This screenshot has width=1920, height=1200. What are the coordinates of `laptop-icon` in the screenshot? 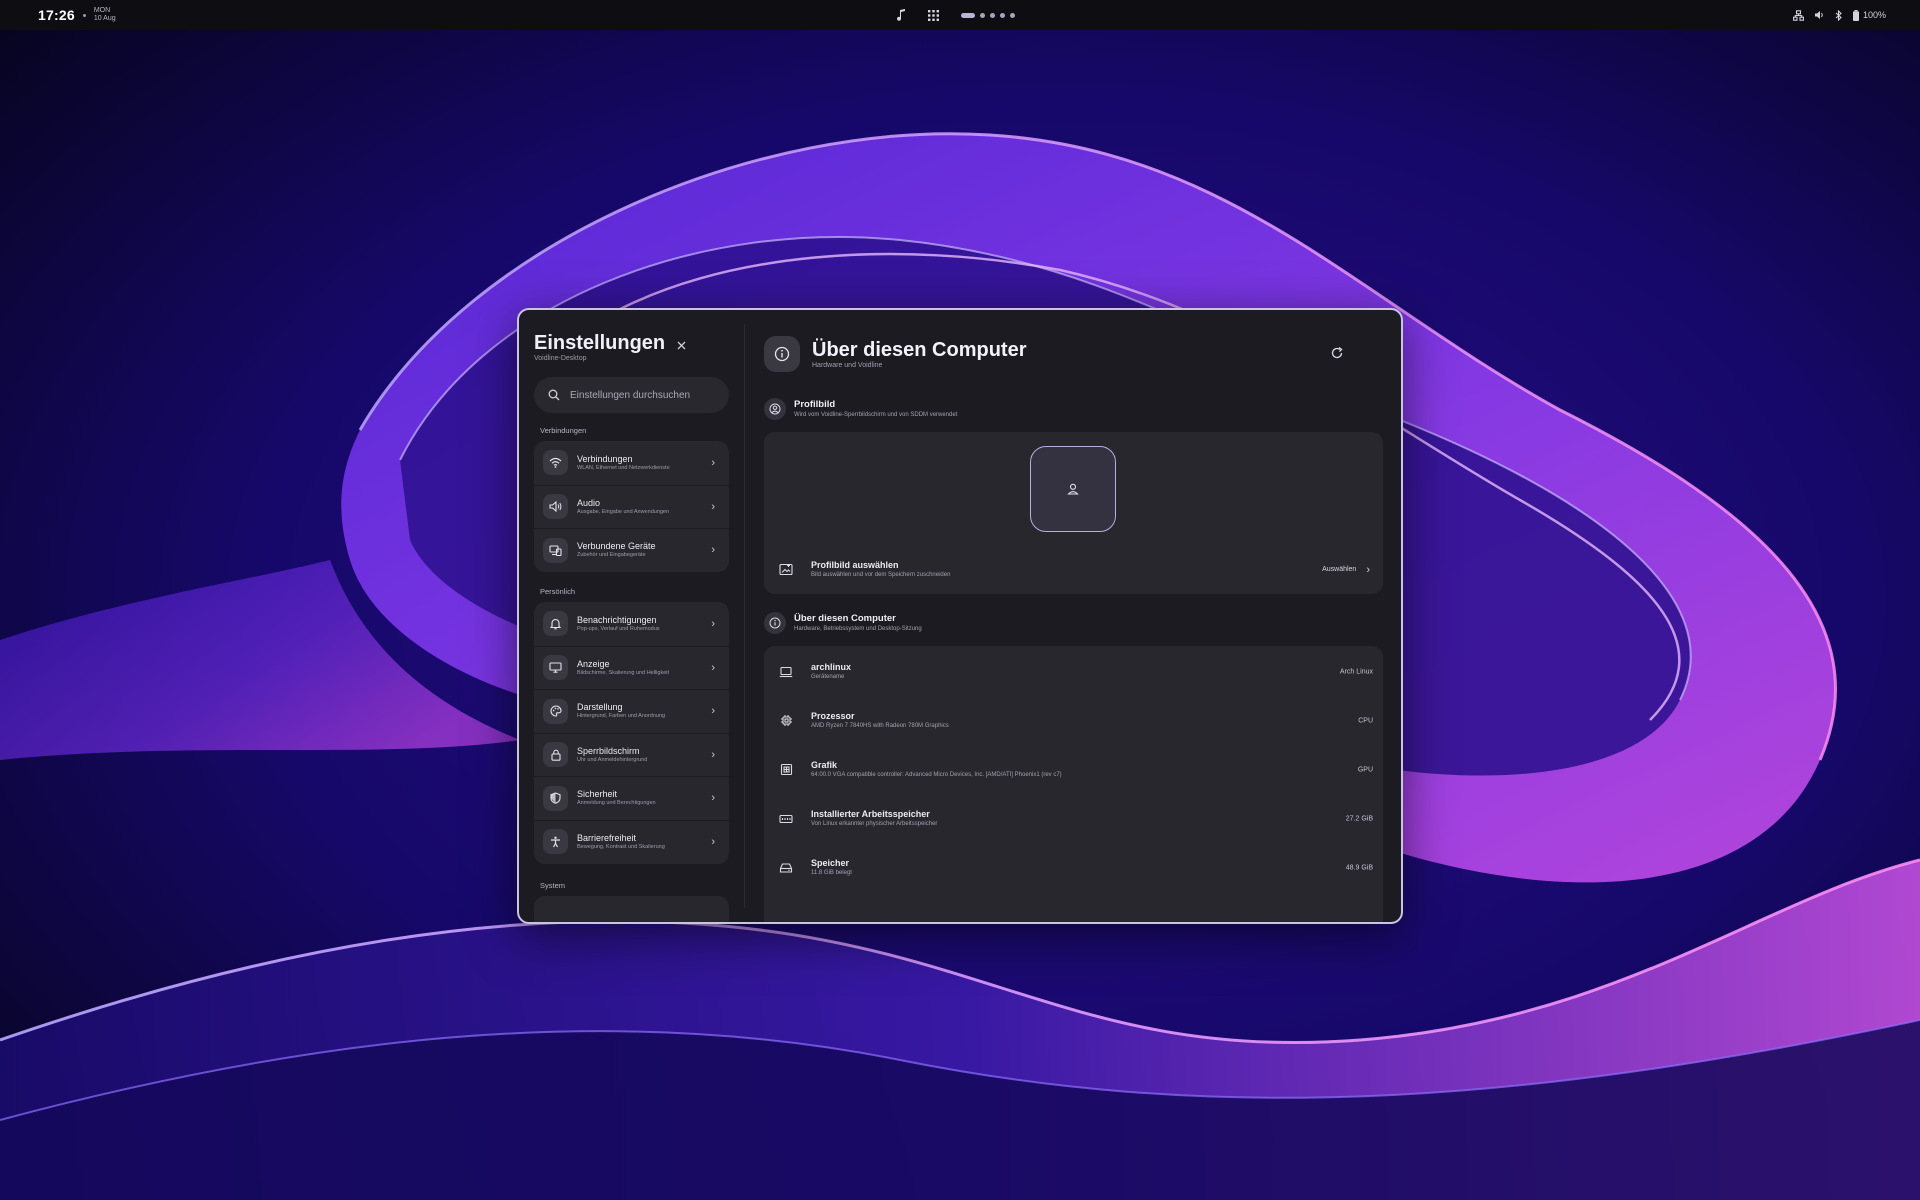 It's located at (786, 672).